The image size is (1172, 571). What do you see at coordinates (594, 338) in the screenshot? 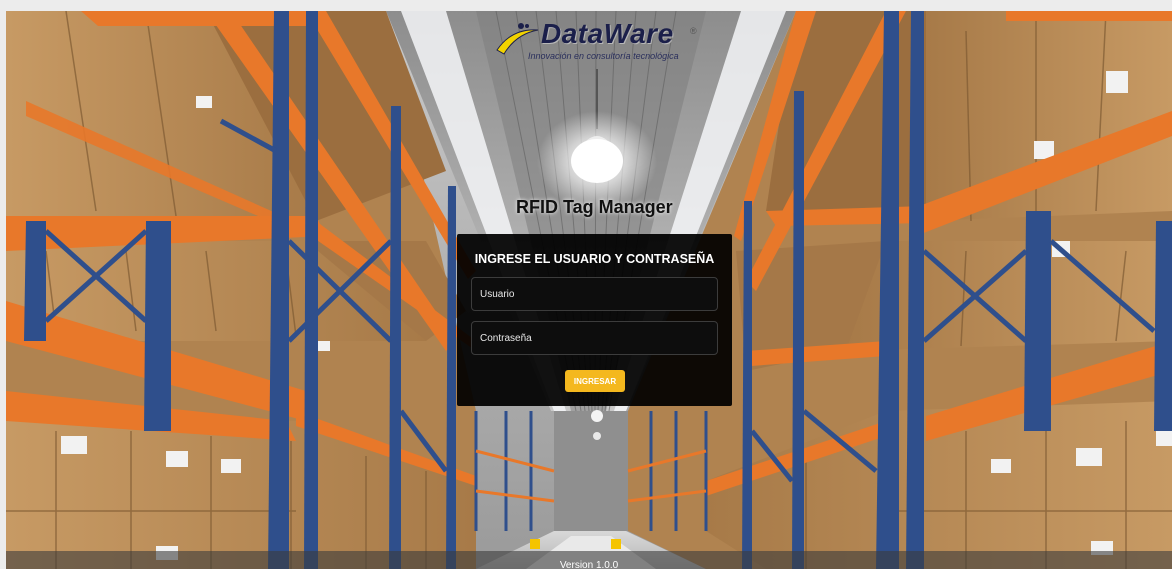
I see `password-input` at bounding box center [594, 338].